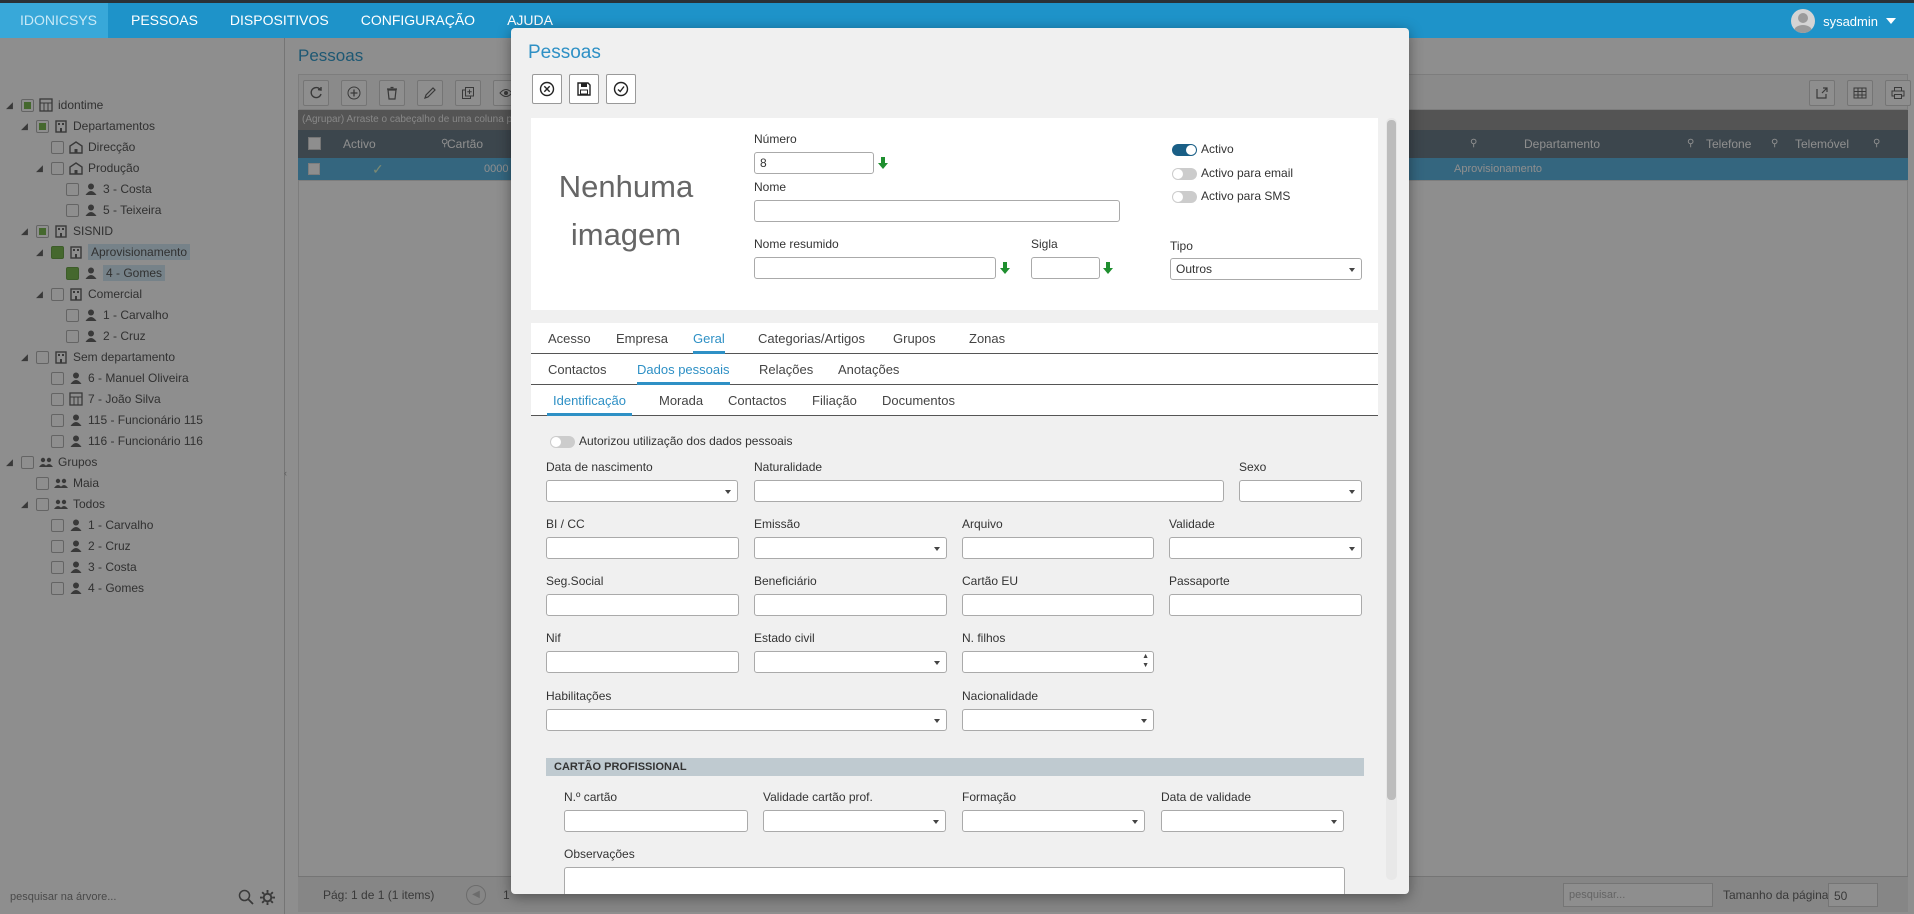 This screenshot has height=914, width=1914. Describe the element at coordinates (642, 491) in the screenshot. I see `data-nascimento-select` at that location.